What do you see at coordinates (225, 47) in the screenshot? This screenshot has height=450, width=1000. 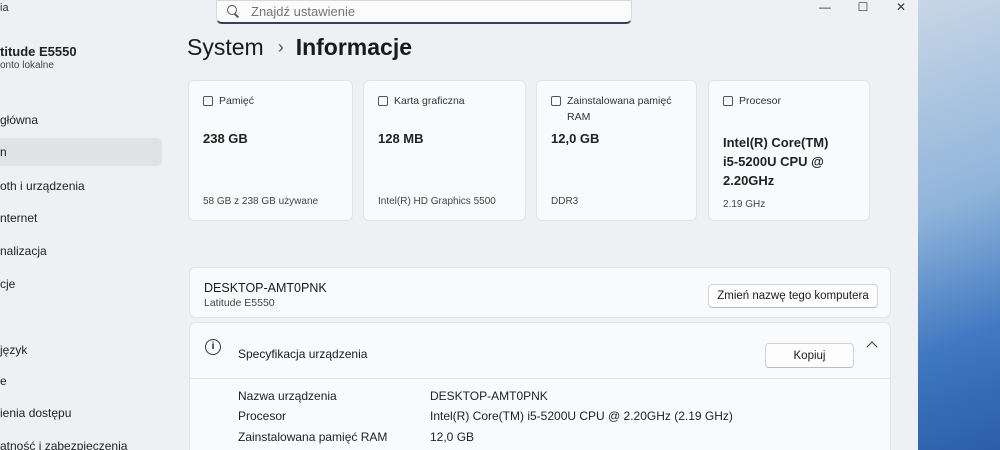 I see `breadcrumb-parent: System` at bounding box center [225, 47].